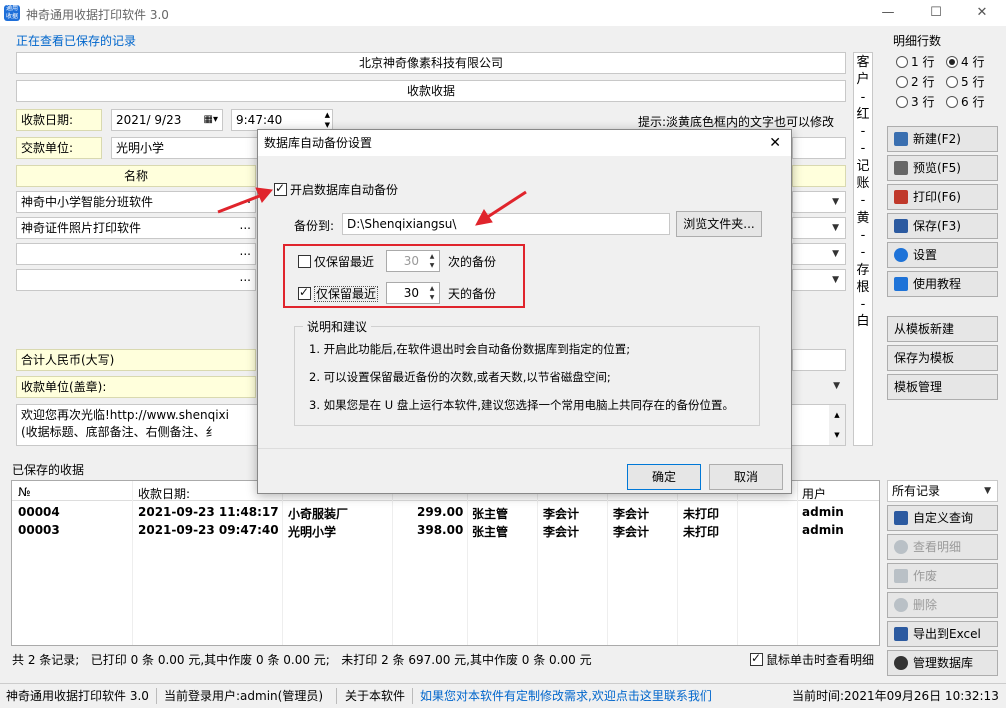 The image size is (1006, 708). Describe the element at coordinates (240, 203) in the screenshot. I see `arrow-to-enable-checkbox` at that location.